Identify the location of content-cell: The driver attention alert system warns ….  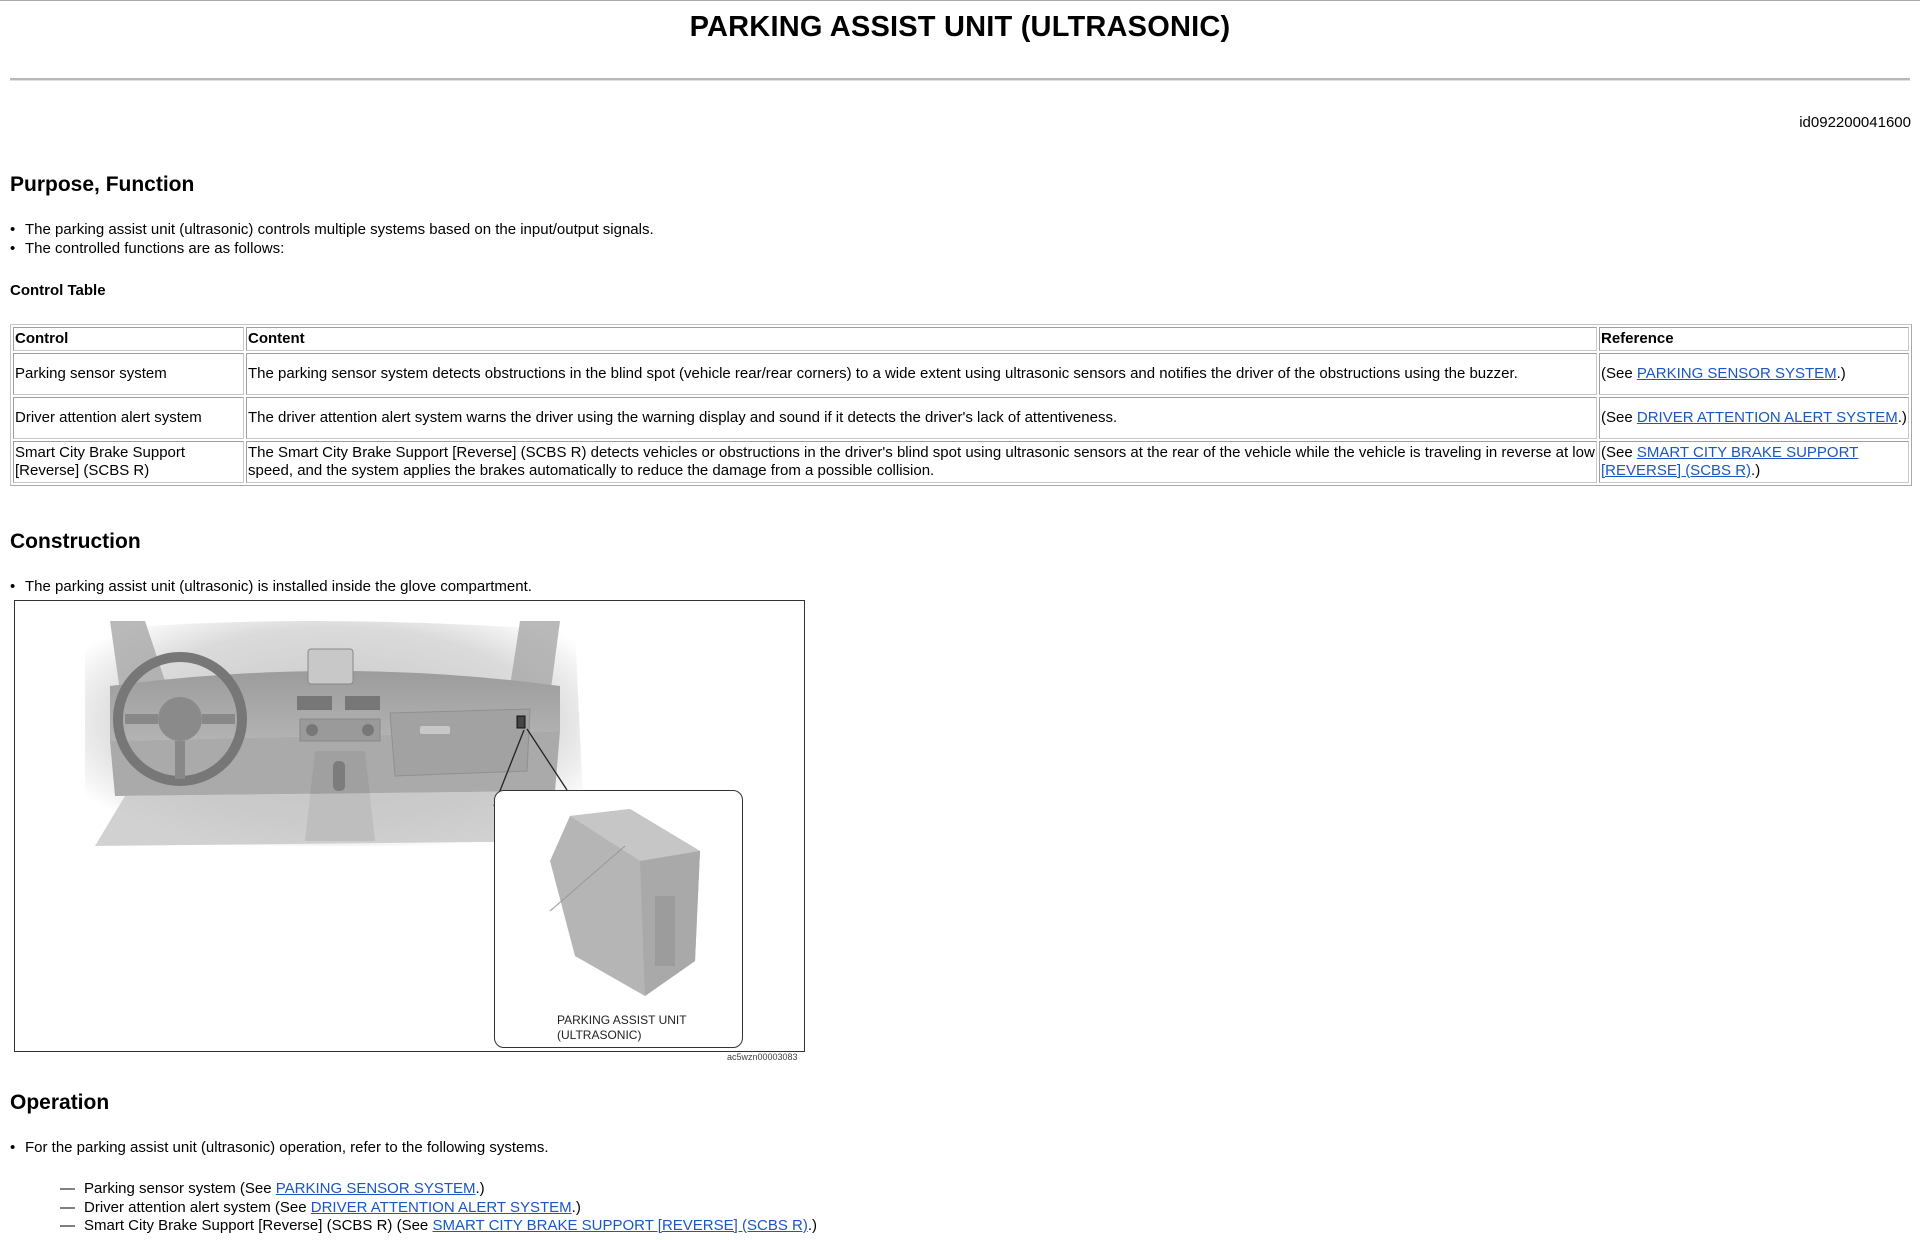
(921, 418).